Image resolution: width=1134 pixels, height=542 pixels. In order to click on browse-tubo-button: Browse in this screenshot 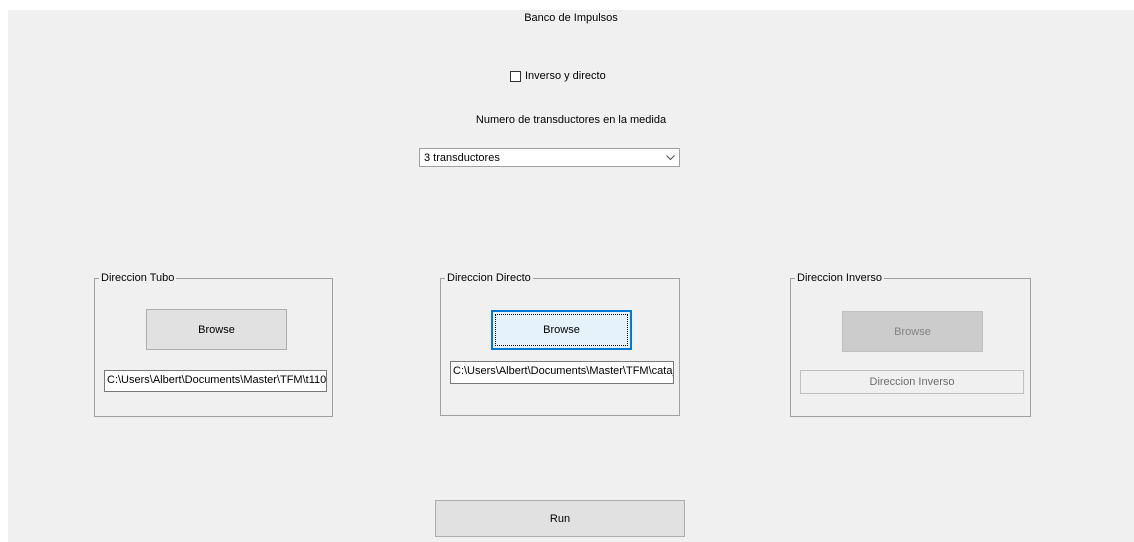, I will do `click(216, 329)`.